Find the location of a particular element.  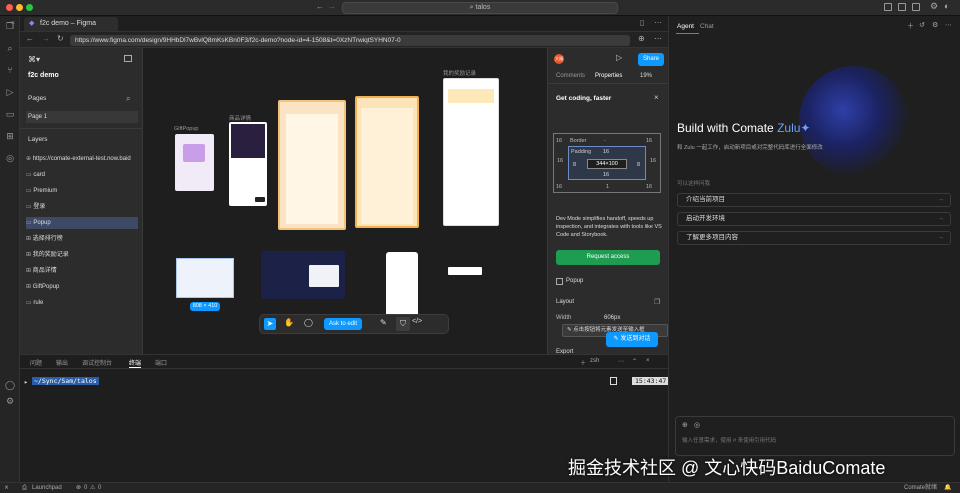

more-icon: ⋯ is located at coordinates (658, 22).